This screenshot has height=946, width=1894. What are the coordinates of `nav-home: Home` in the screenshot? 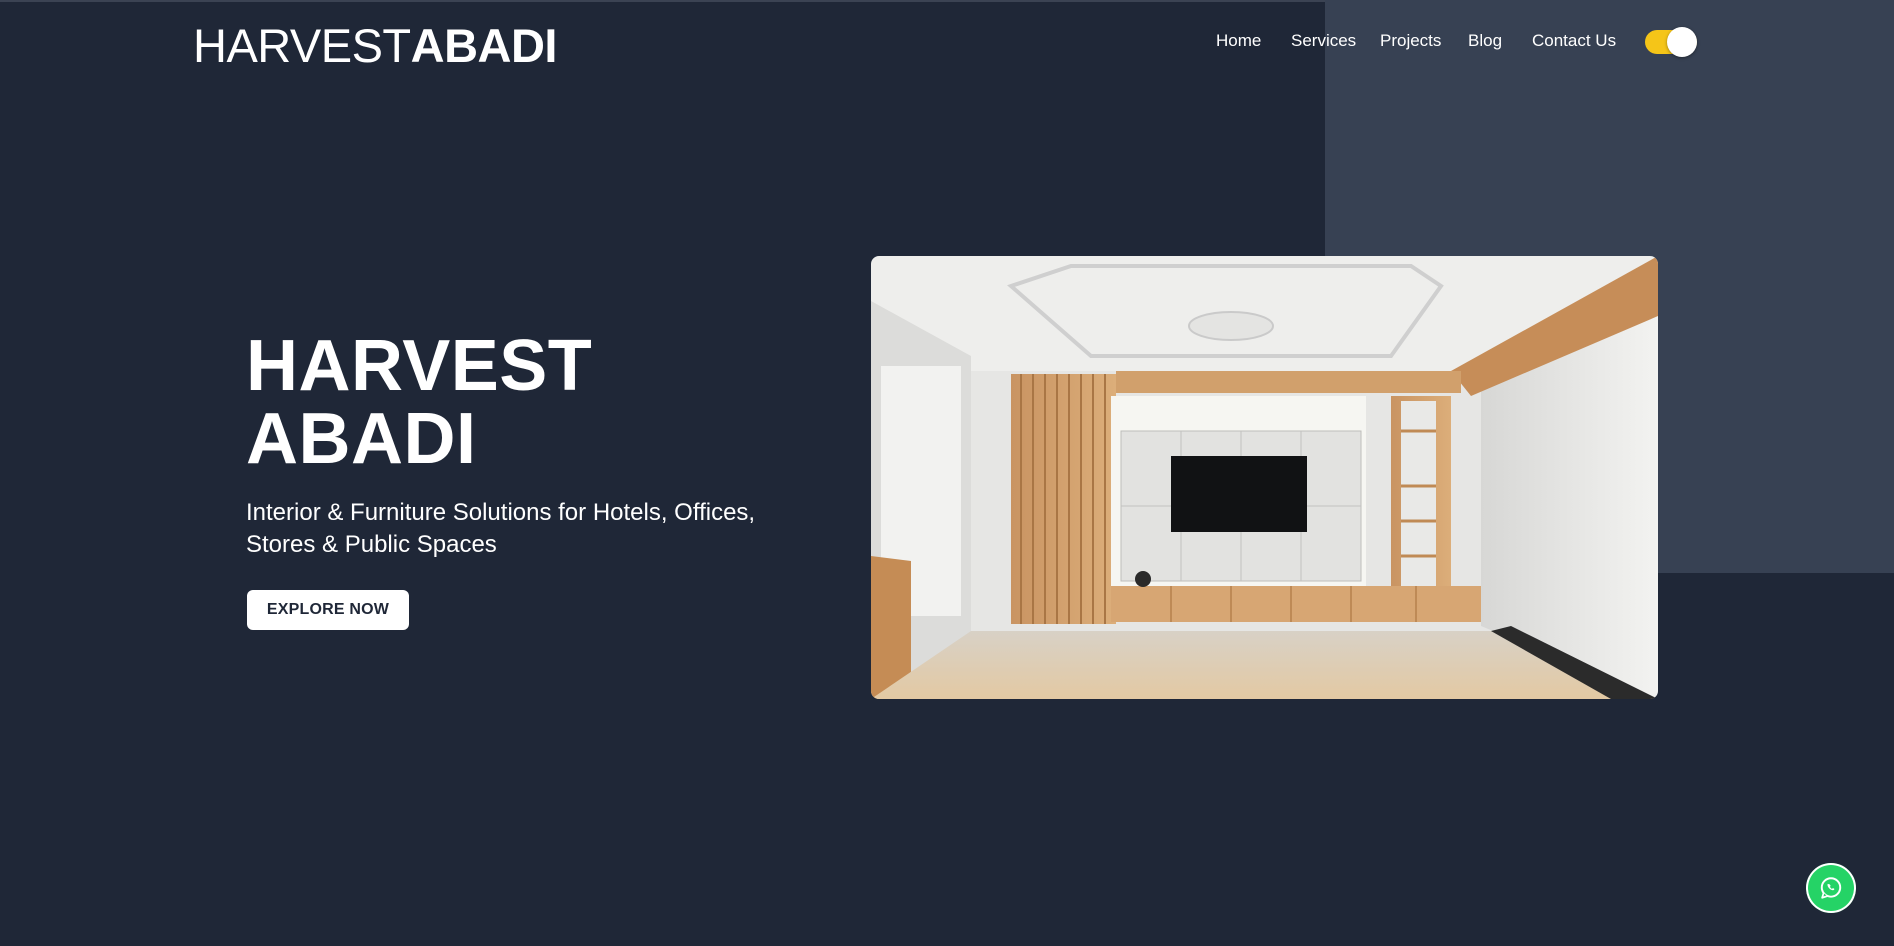 It's located at (1238, 41).